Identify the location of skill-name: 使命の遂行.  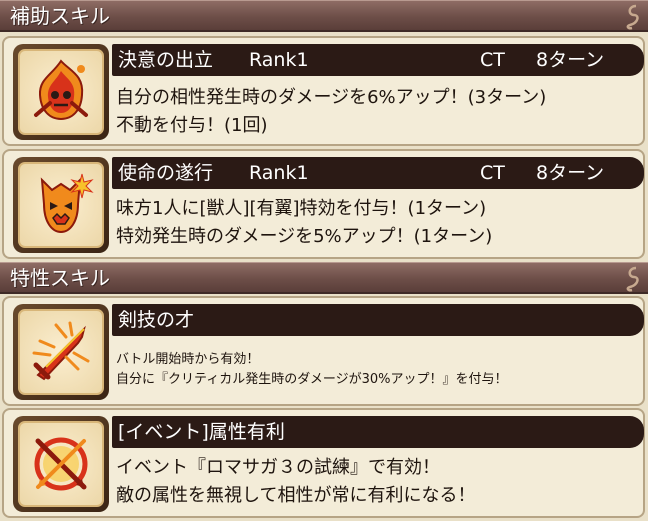
(166, 173).